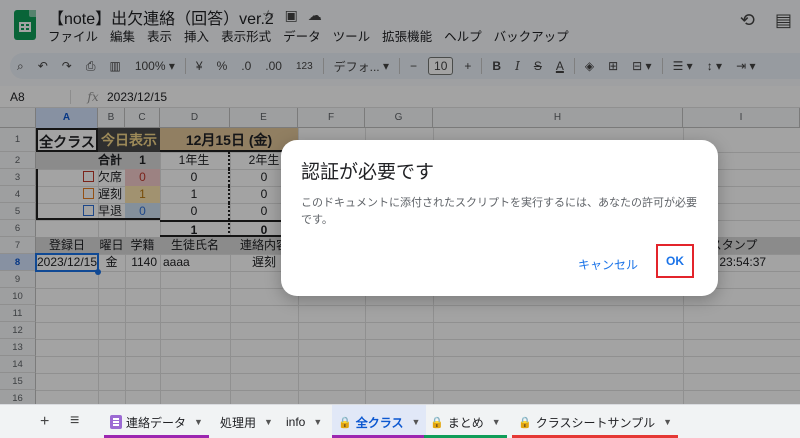 This screenshot has height=438, width=800. I want to click on tab-info: info ▼, so click(304, 421).